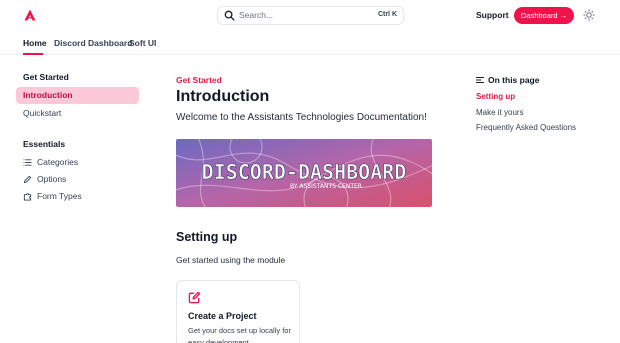 This screenshot has height=343, width=620. I want to click on sidebar-item-label: Options, so click(52, 179).